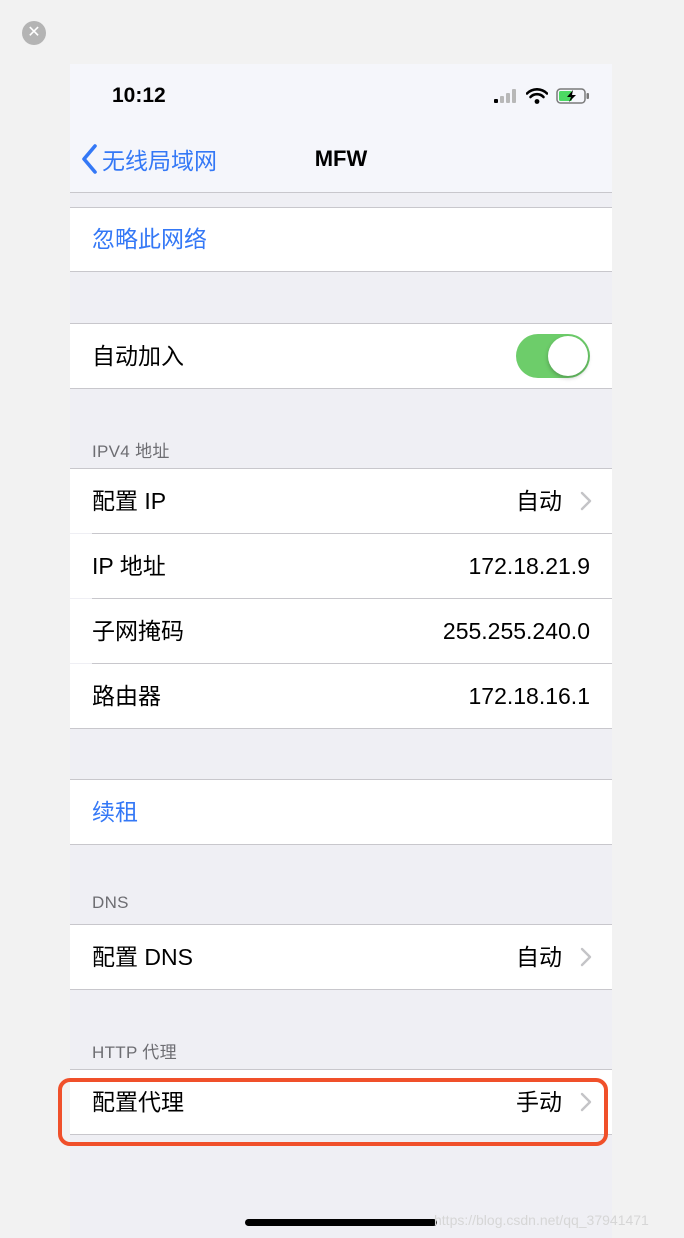 The width and height of the screenshot is (684, 1238). I want to click on subnet-mask-value: 255.255.240.0, so click(516, 631).